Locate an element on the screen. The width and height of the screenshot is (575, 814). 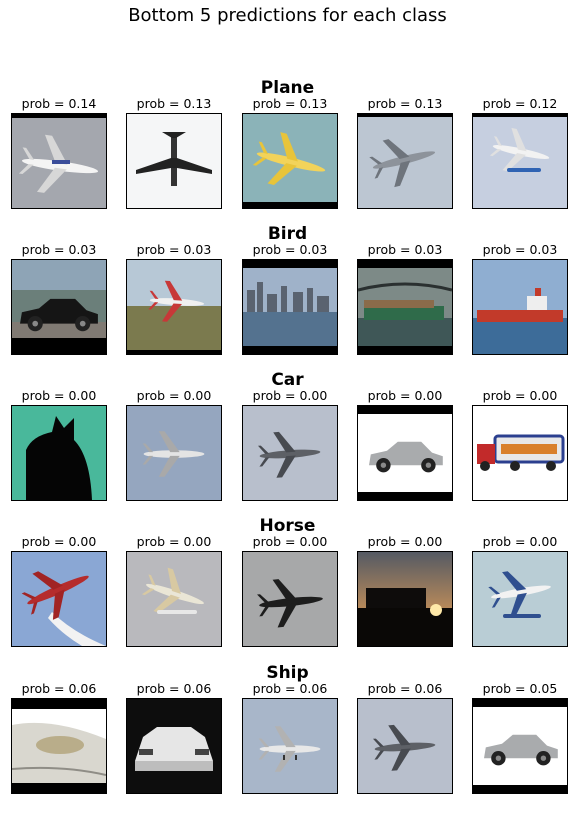
black-cat-icon is located at coordinates (59, 453).